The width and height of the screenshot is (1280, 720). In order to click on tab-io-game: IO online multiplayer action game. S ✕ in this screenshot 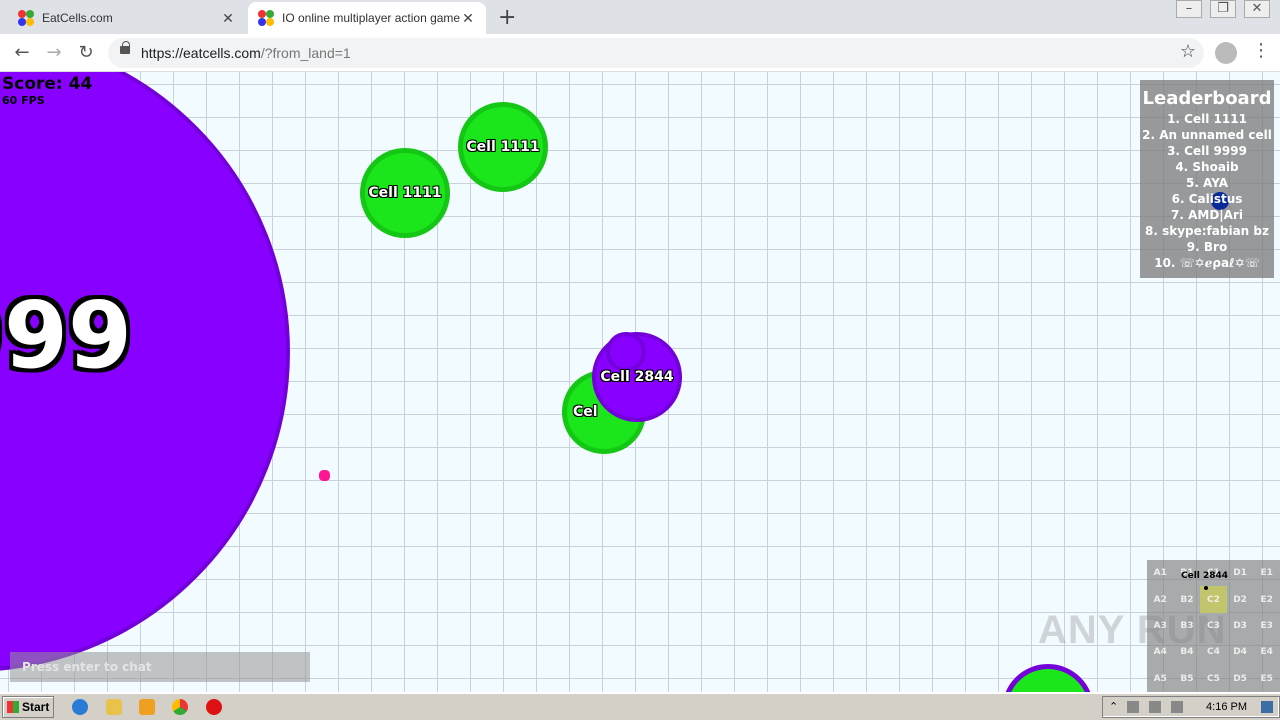, I will do `click(367, 18)`.